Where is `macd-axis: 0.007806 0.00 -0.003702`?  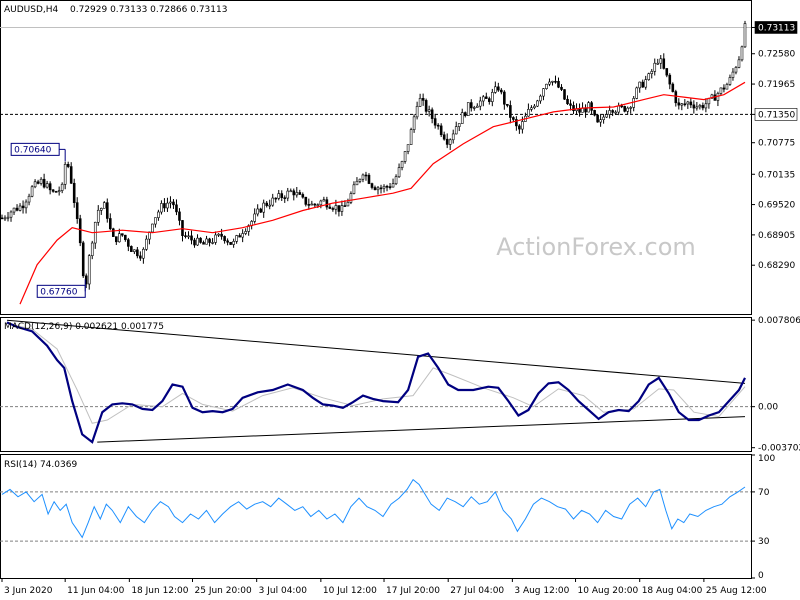 macd-axis: 0.007806 0.00 -0.003702 is located at coordinates (775, 385).